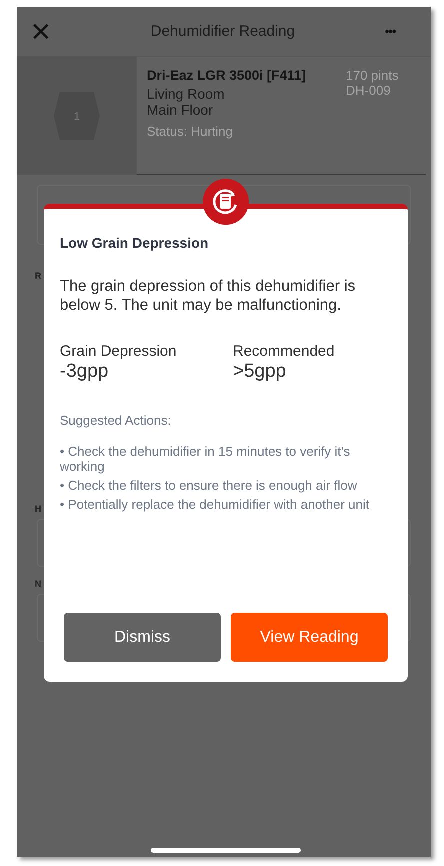  What do you see at coordinates (227, 75) in the screenshot?
I see `device-name: Dri-Eaz LGR 3500i [F411]` at bounding box center [227, 75].